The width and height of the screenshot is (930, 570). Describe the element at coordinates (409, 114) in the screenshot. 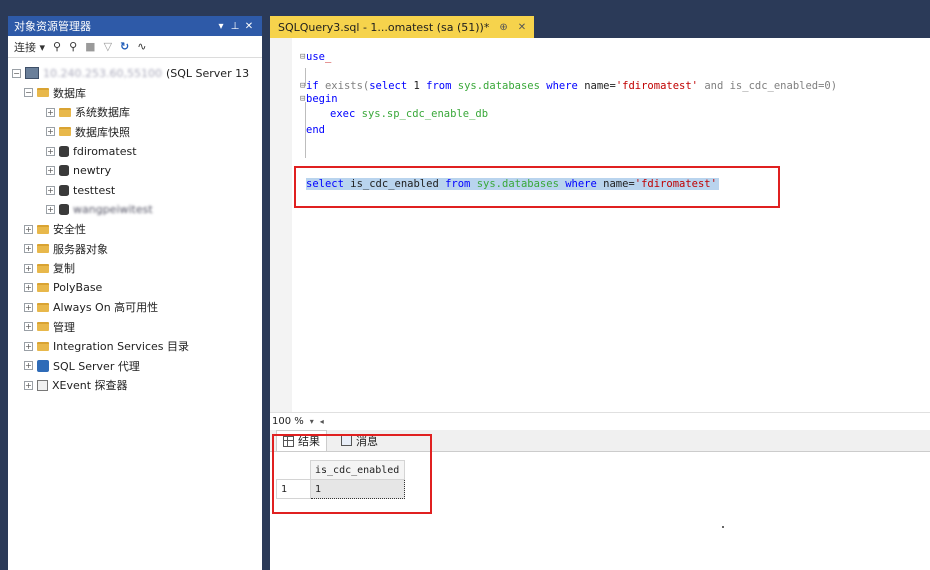

I see `code-line-4: exec sys.sp_cdc_enable_db` at that location.